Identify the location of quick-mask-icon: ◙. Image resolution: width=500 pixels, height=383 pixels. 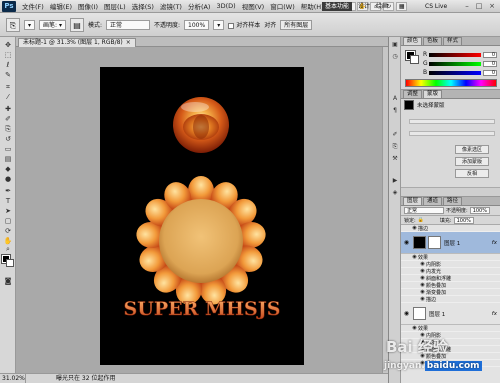
(8, 281).